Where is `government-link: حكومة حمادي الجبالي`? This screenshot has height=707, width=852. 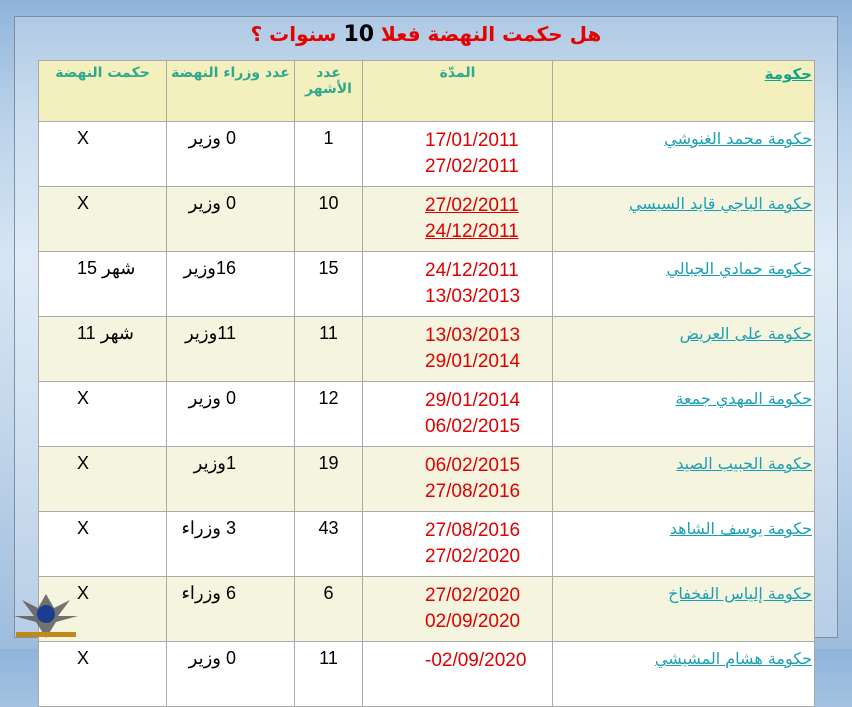 government-link: حكومة حمادي الجبالي is located at coordinates (739, 268).